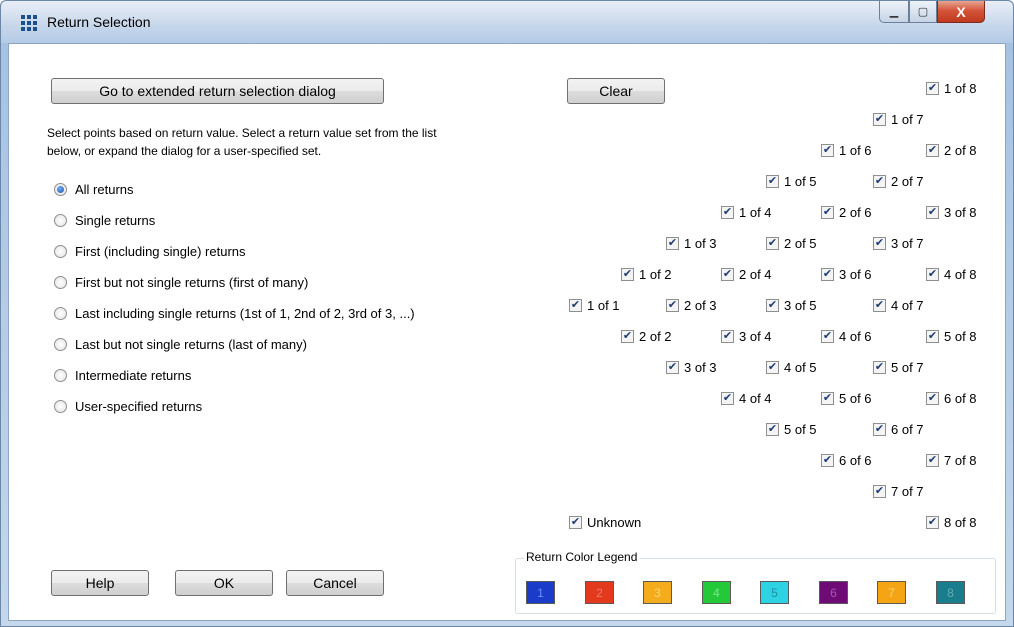 Image resolution: width=1014 pixels, height=627 pixels. Describe the element at coordinates (846, 460) in the screenshot. I see `return-checkbox: ✔ 6 of 6` at that location.